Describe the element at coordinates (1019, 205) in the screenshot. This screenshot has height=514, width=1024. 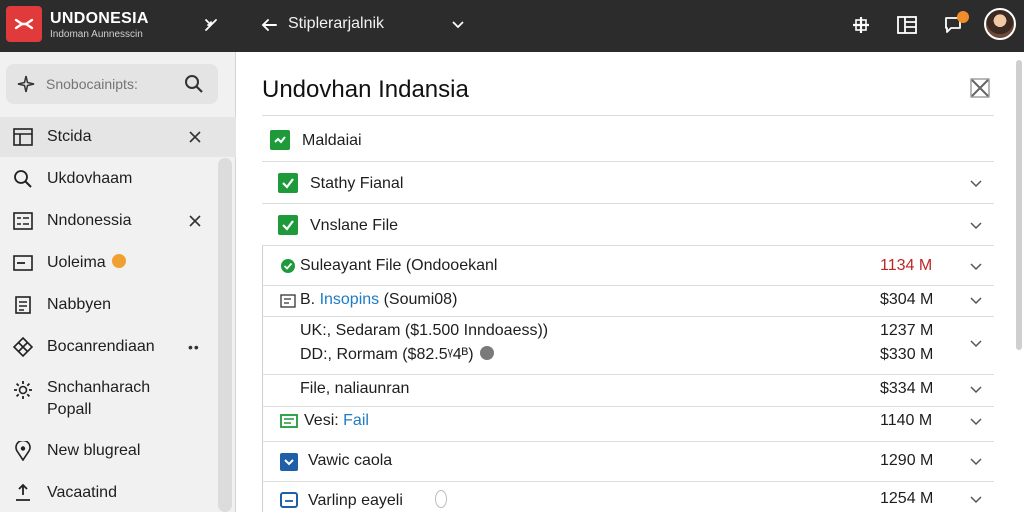
I see `main-scrollbar` at that location.